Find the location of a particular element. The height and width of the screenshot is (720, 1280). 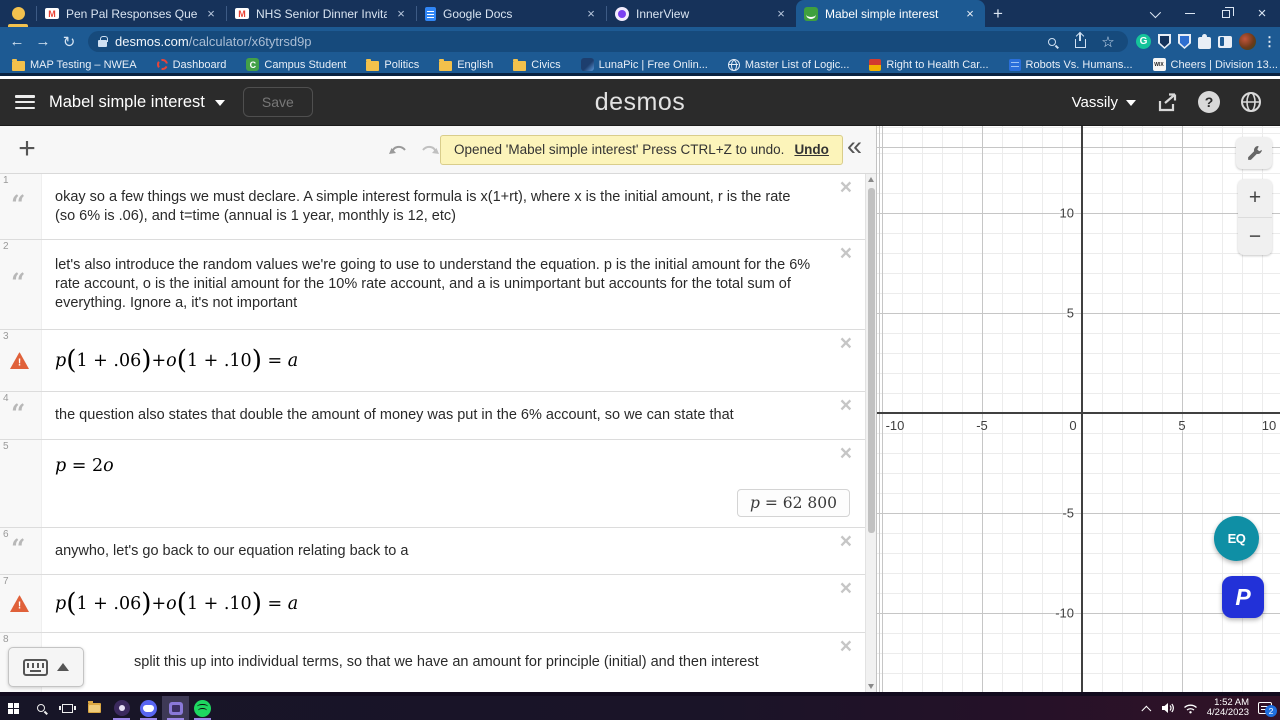

menu-hamburger-icon is located at coordinates (25, 102).